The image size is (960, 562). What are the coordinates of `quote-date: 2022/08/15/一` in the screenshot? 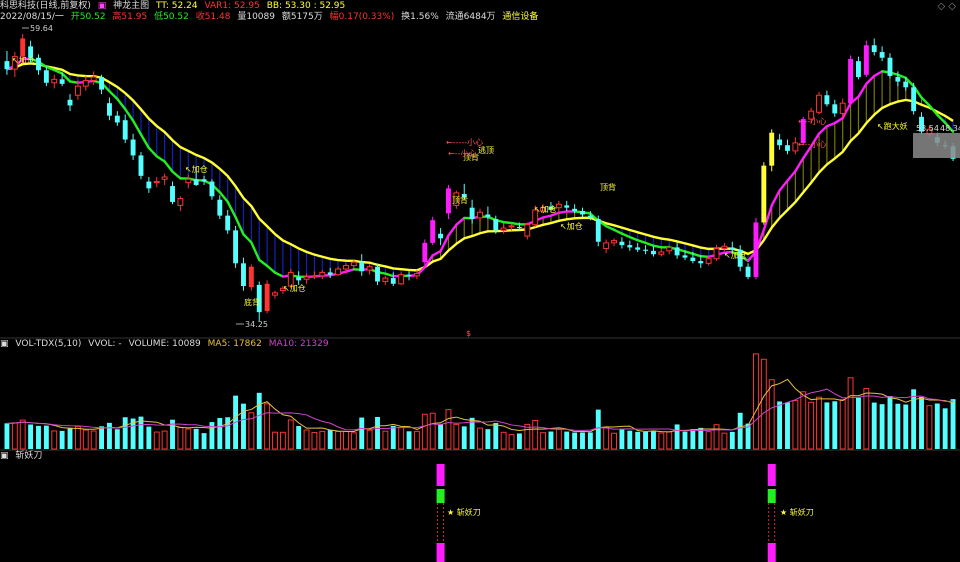 It's located at (32, 17).